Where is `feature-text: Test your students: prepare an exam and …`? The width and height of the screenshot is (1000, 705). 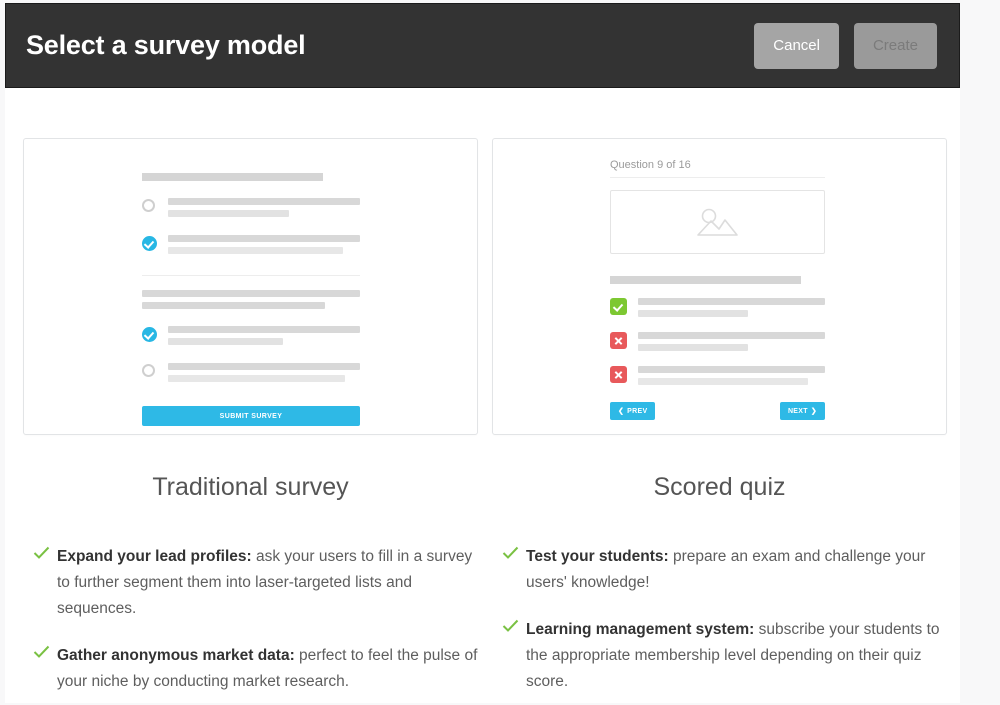
feature-text: Test your students: prepare an exam and … is located at coordinates (736, 570).